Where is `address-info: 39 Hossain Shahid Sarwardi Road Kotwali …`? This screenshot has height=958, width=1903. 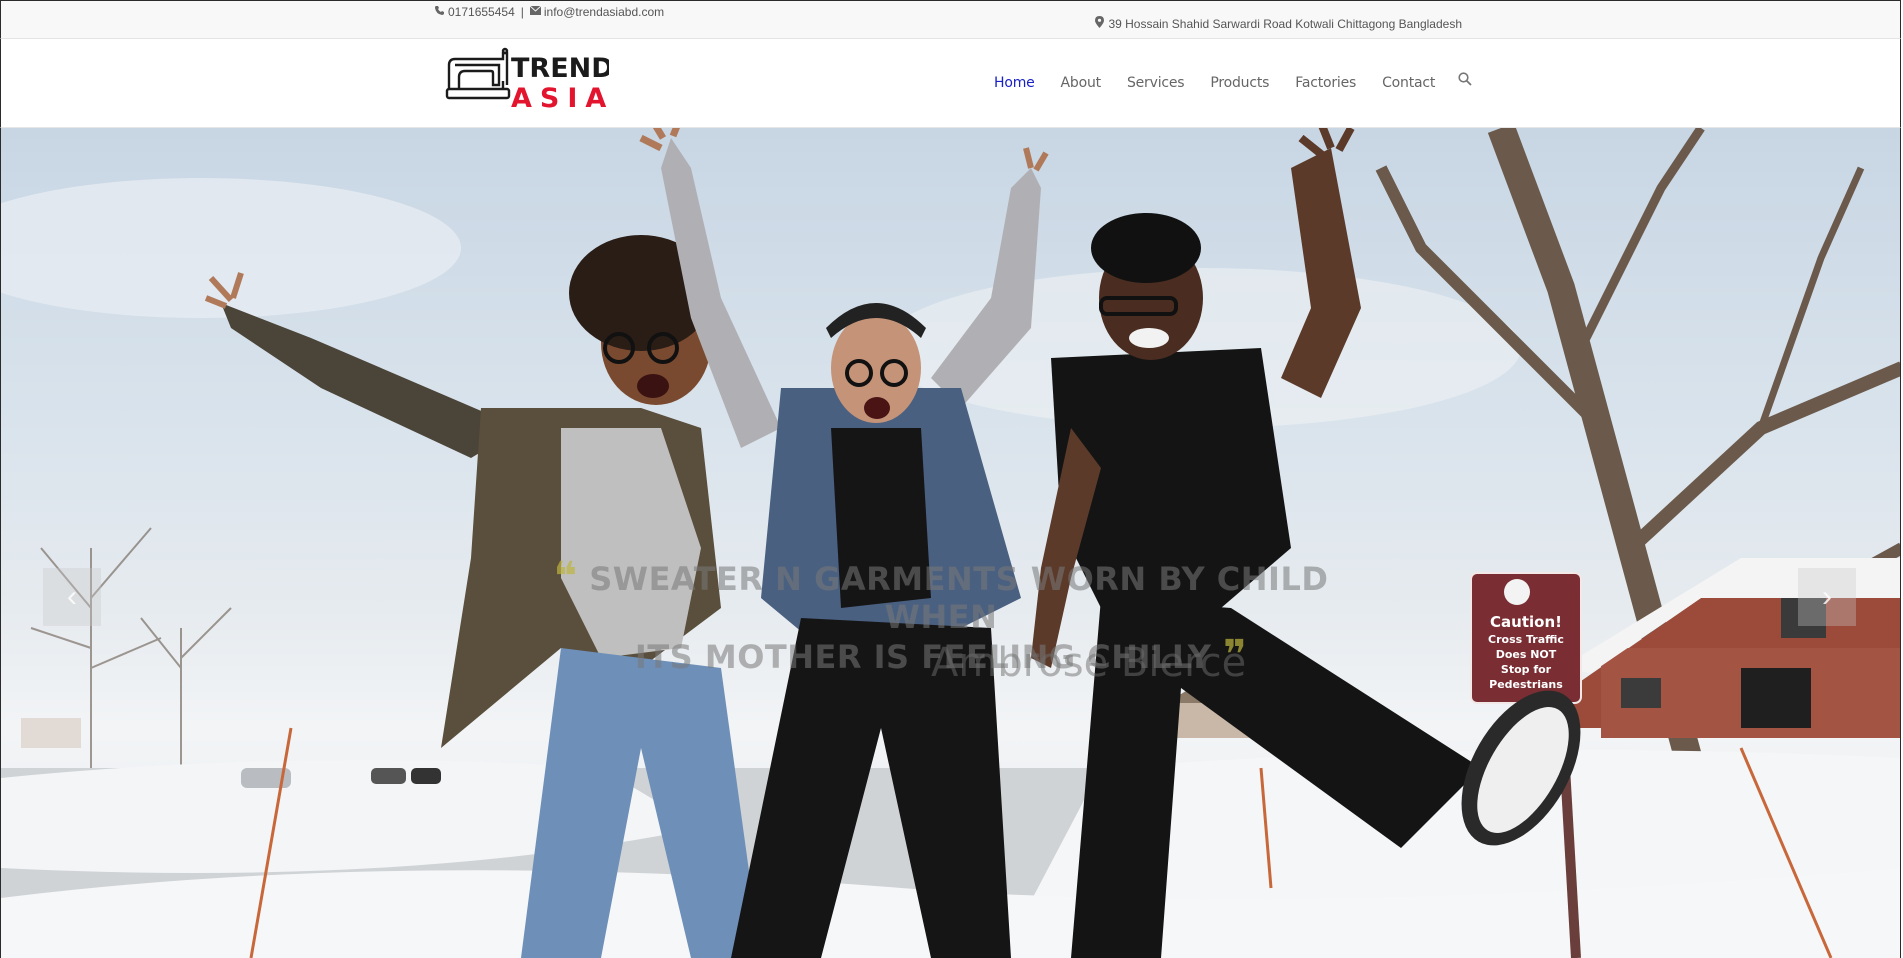 address-info: 39 Hossain Shahid Sarwardi Road Kotwali … is located at coordinates (1278, 23).